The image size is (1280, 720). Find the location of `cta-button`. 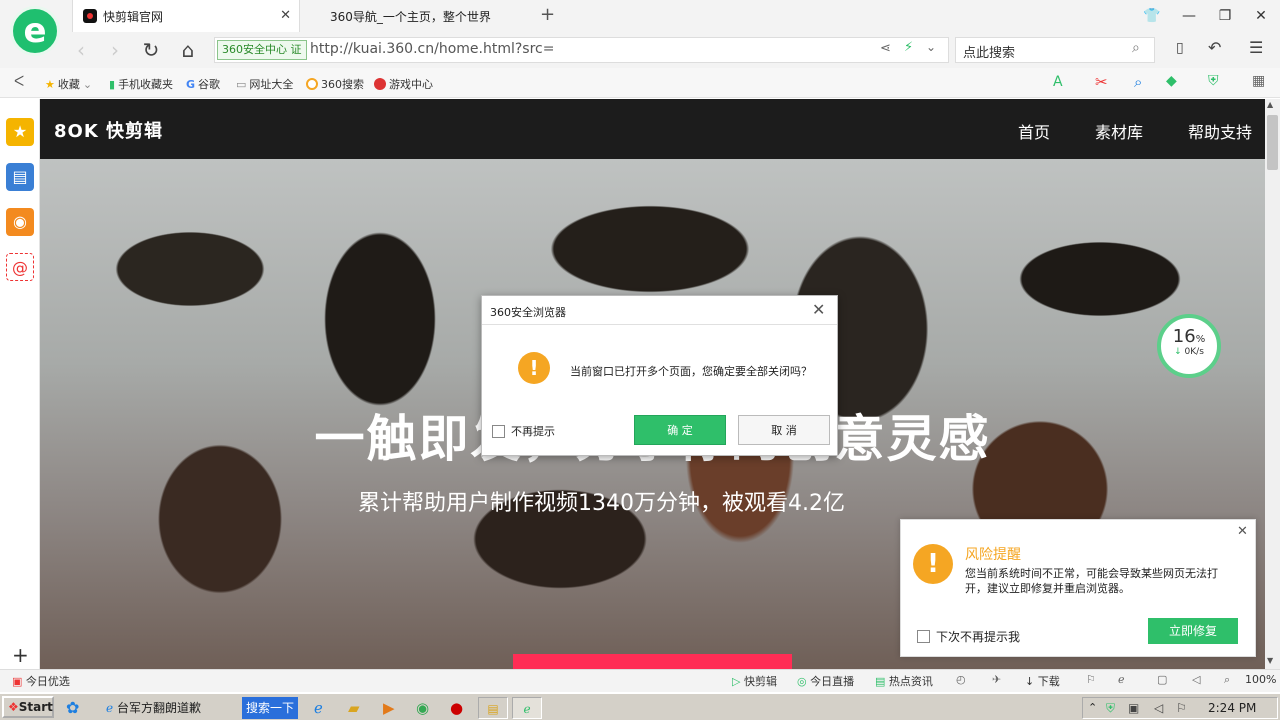

cta-button is located at coordinates (652, 661).